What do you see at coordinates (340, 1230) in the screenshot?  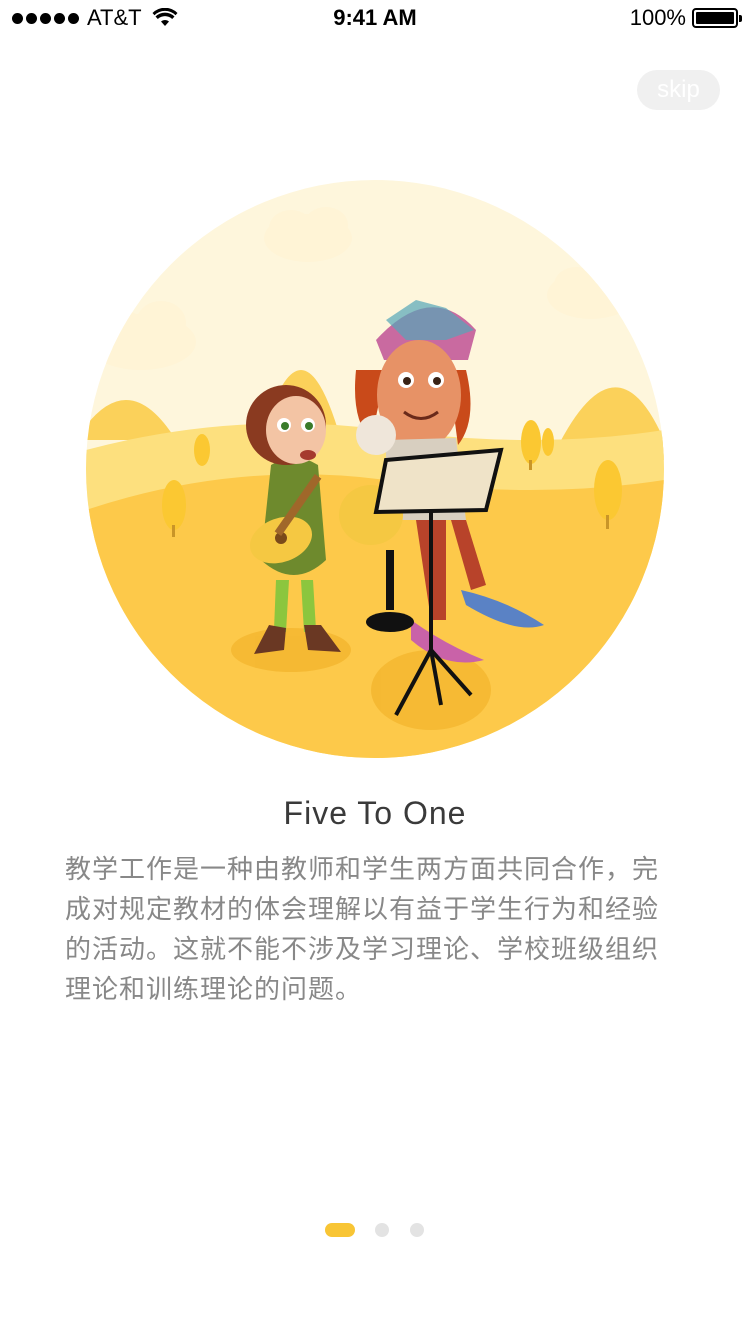 I see `page-dot-active` at bounding box center [340, 1230].